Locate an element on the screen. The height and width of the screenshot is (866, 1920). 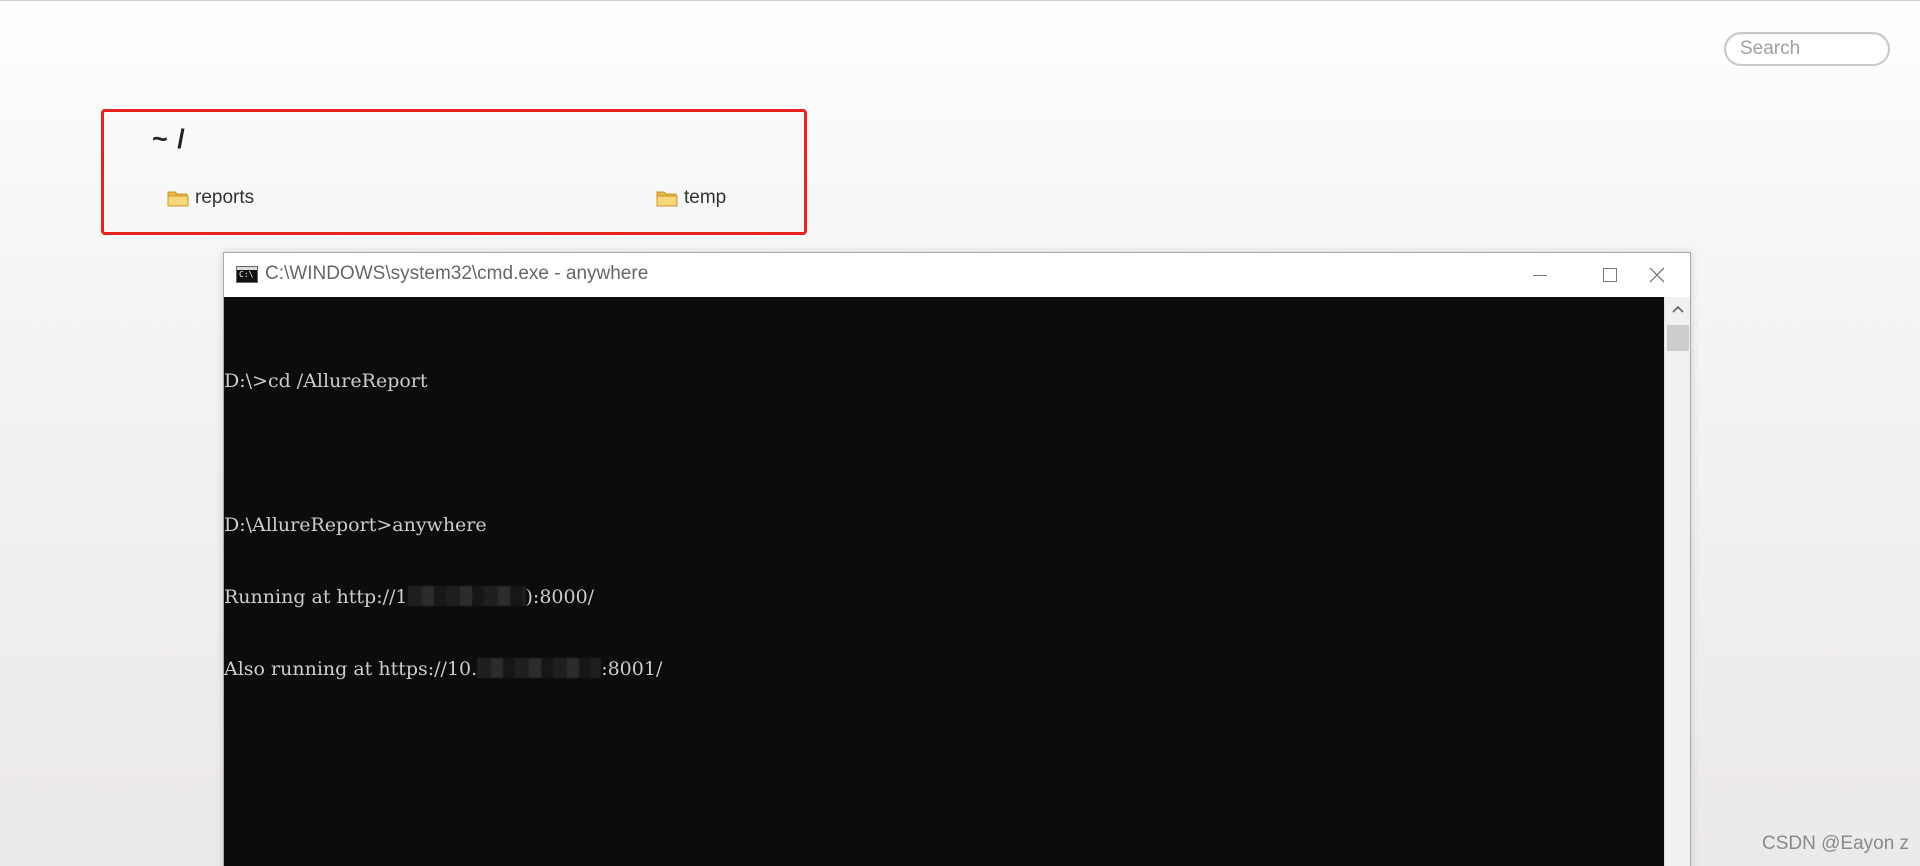
console-text: Running at http://1 is located at coordinates (316, 597).